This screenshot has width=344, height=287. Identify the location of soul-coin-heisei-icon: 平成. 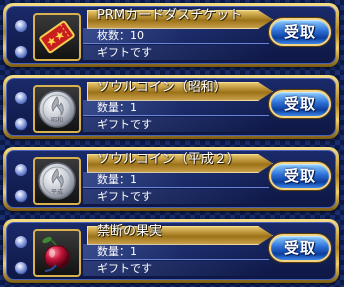
(57, 181).